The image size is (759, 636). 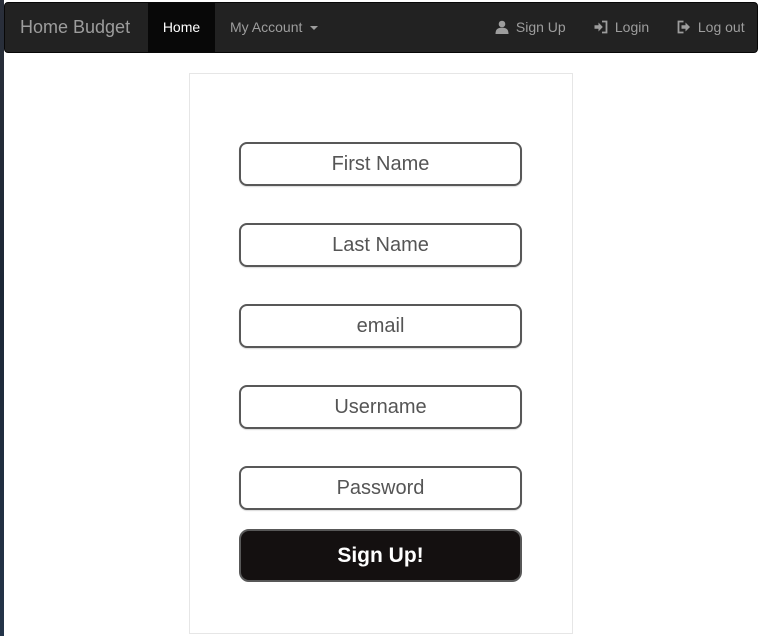 What do you see at coordinates (380, 407) in the screenshot?
I see `username-input` at bounding box center [380, 407].